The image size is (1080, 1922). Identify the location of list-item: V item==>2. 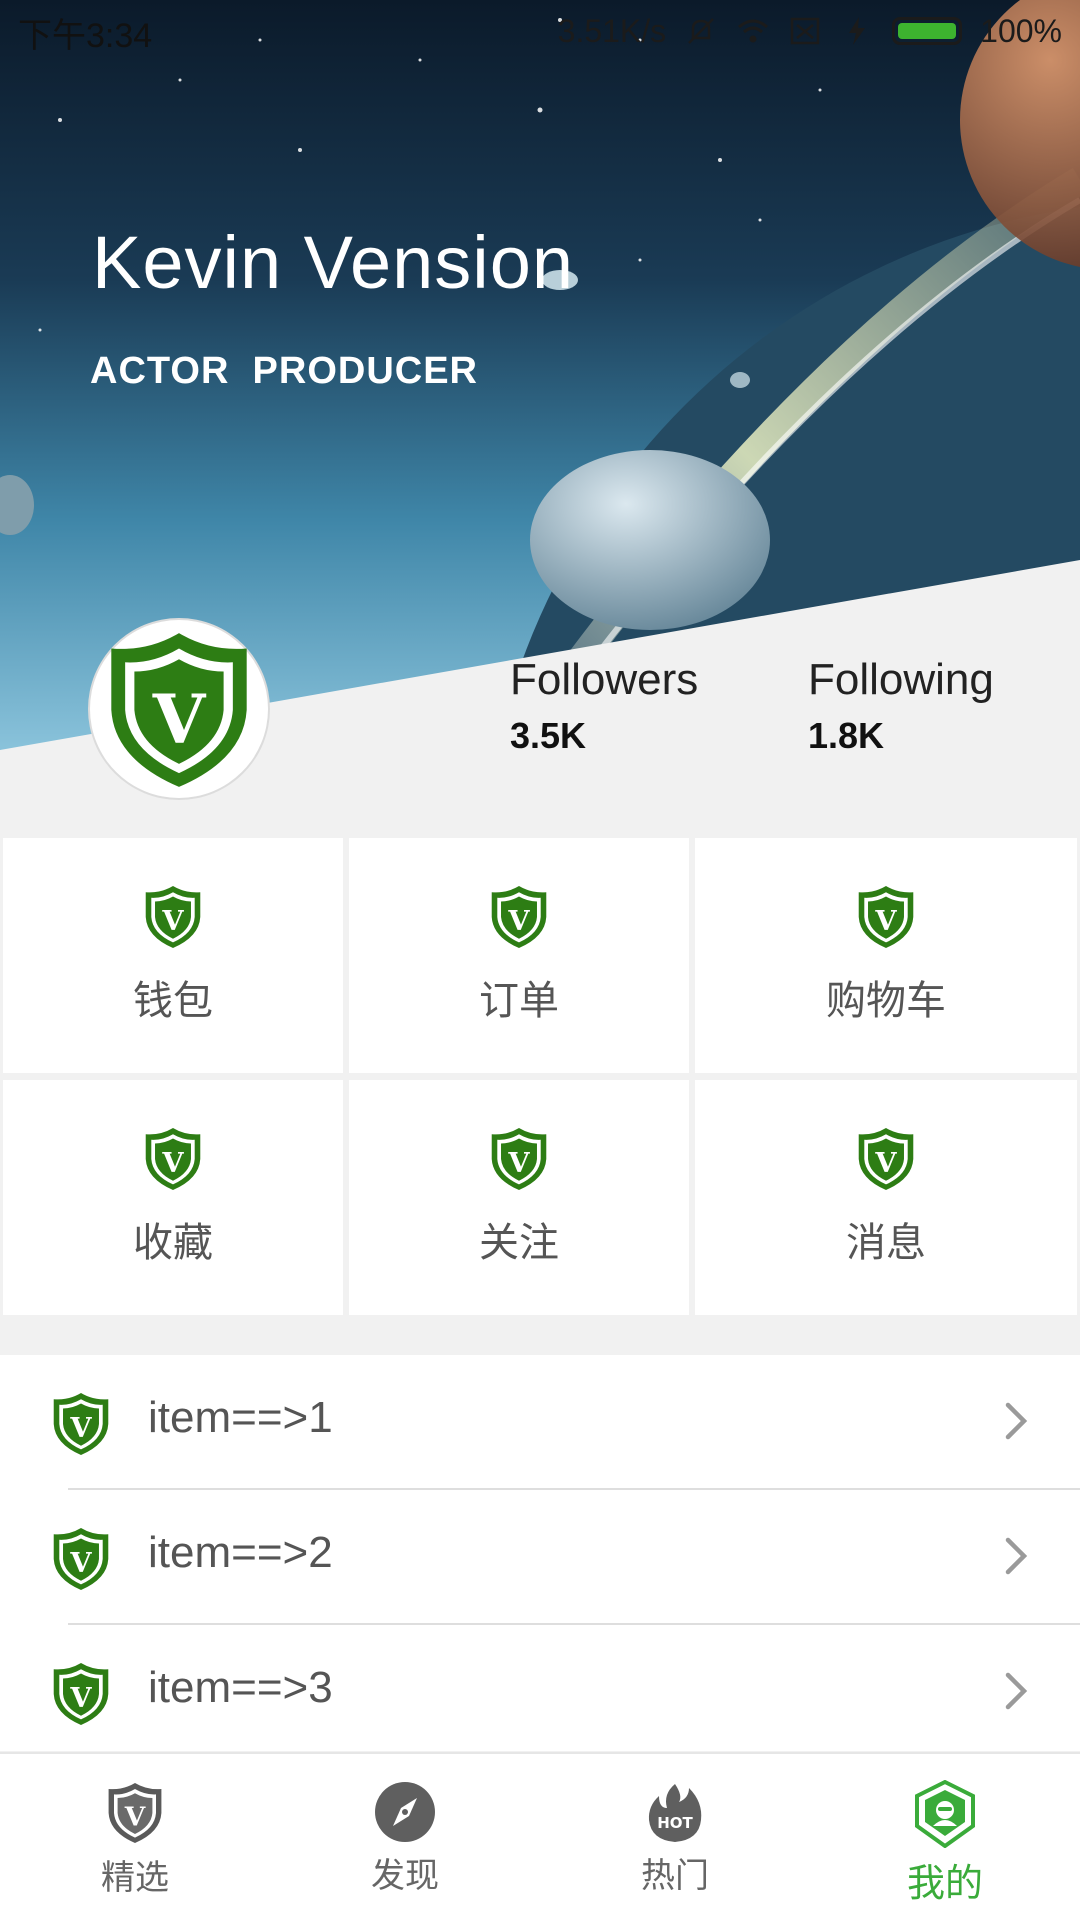
(540, 1556).